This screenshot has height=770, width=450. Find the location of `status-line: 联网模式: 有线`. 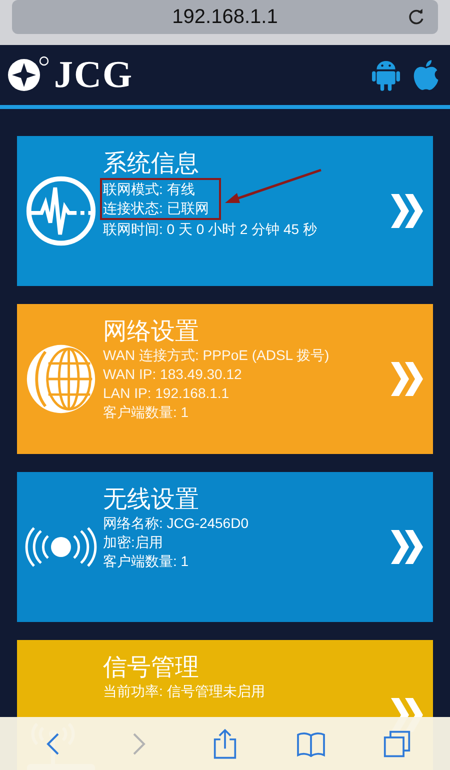

status-line: 联网模式: 有线 is located at coordinates (149, 189).